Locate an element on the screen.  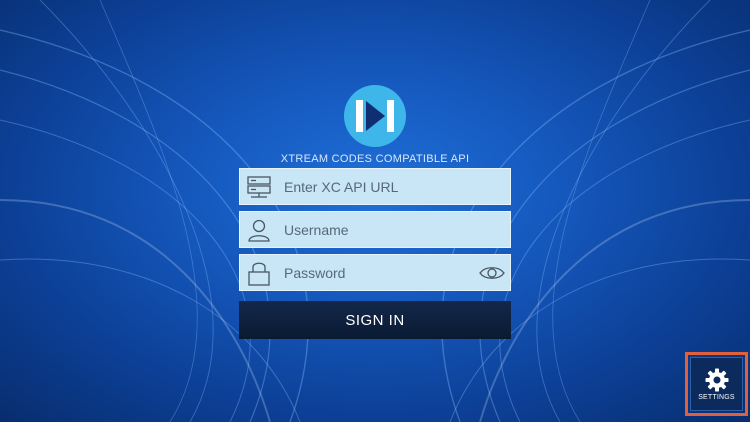
username-input is located at coordinates (379, 229).